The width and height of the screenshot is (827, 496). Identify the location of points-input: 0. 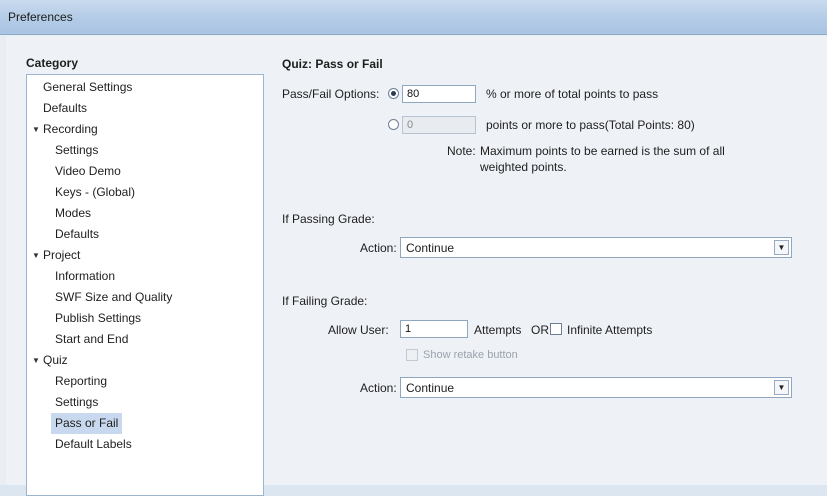
(439, 125).